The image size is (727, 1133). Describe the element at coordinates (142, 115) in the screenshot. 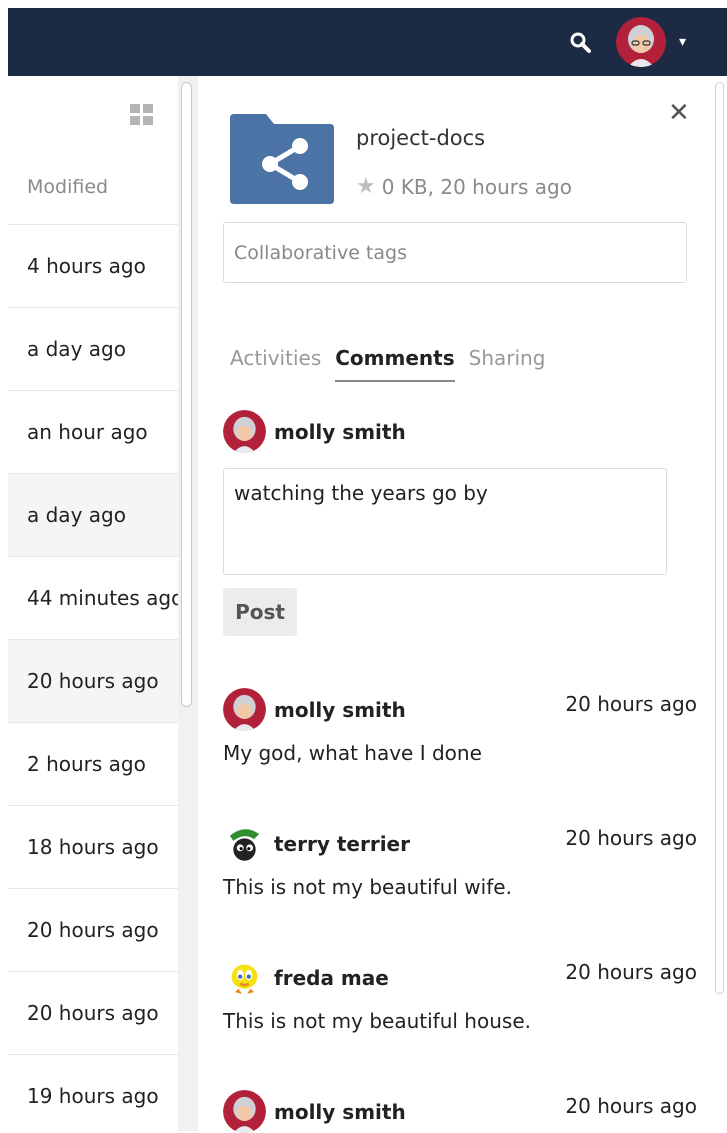

I see `grid-view-icon` at that location.